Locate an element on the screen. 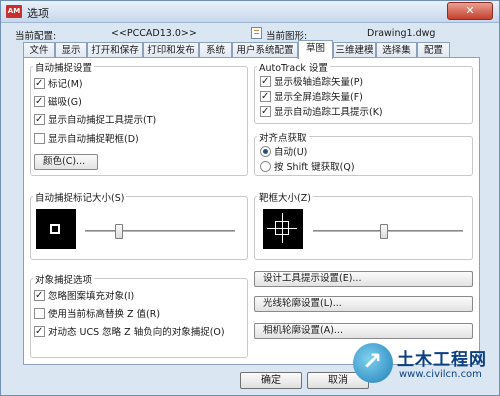 This screenshot has width=500, height=396. autosnap-marker-label: 标记(M) is located at coordinates (65, 84).